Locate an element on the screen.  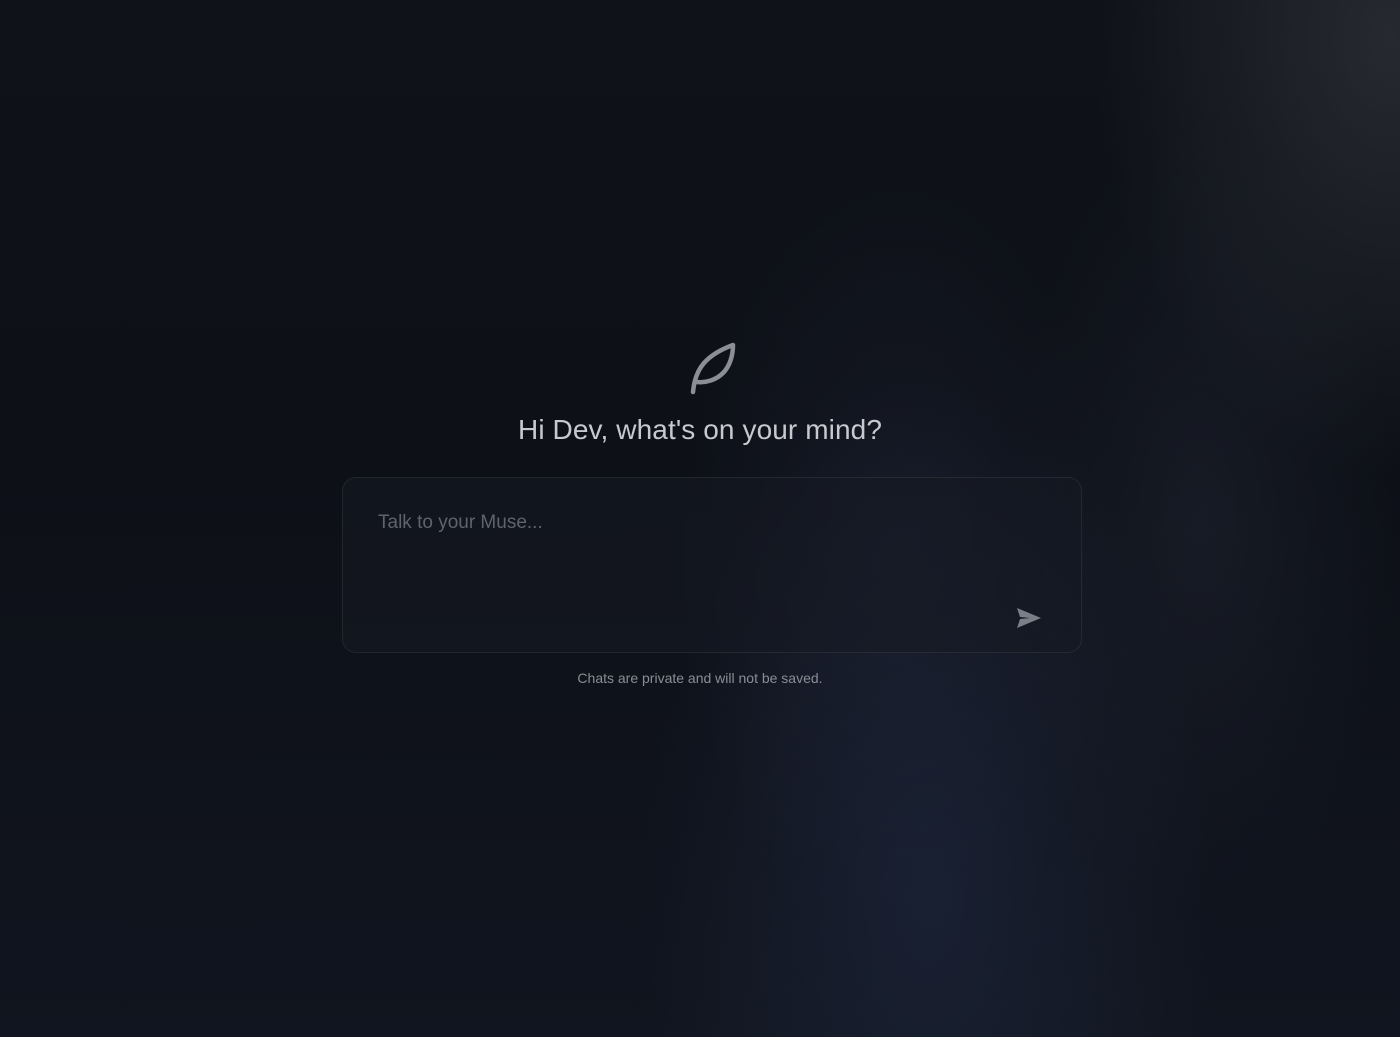
privacy-note: Chats are private and will not be saved. is located at coordinates (700, 678).